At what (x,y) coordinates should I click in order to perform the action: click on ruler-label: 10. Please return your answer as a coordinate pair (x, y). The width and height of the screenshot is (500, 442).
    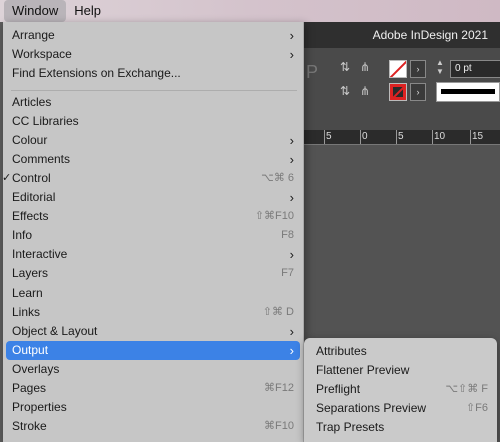
    Looking at the image, I should click on (440, 136).